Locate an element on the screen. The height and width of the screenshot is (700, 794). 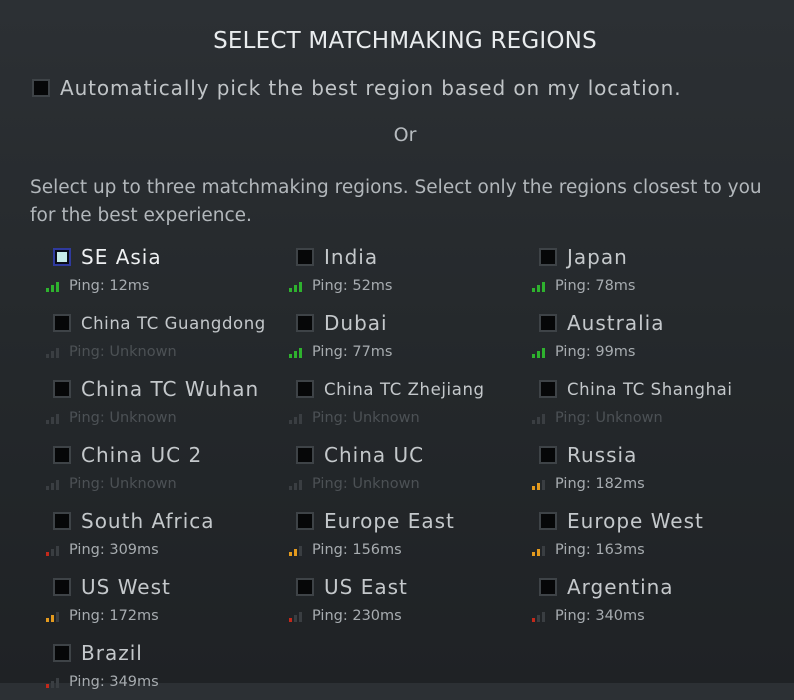
region-name: Brazil is located at coordinates (112, 653).